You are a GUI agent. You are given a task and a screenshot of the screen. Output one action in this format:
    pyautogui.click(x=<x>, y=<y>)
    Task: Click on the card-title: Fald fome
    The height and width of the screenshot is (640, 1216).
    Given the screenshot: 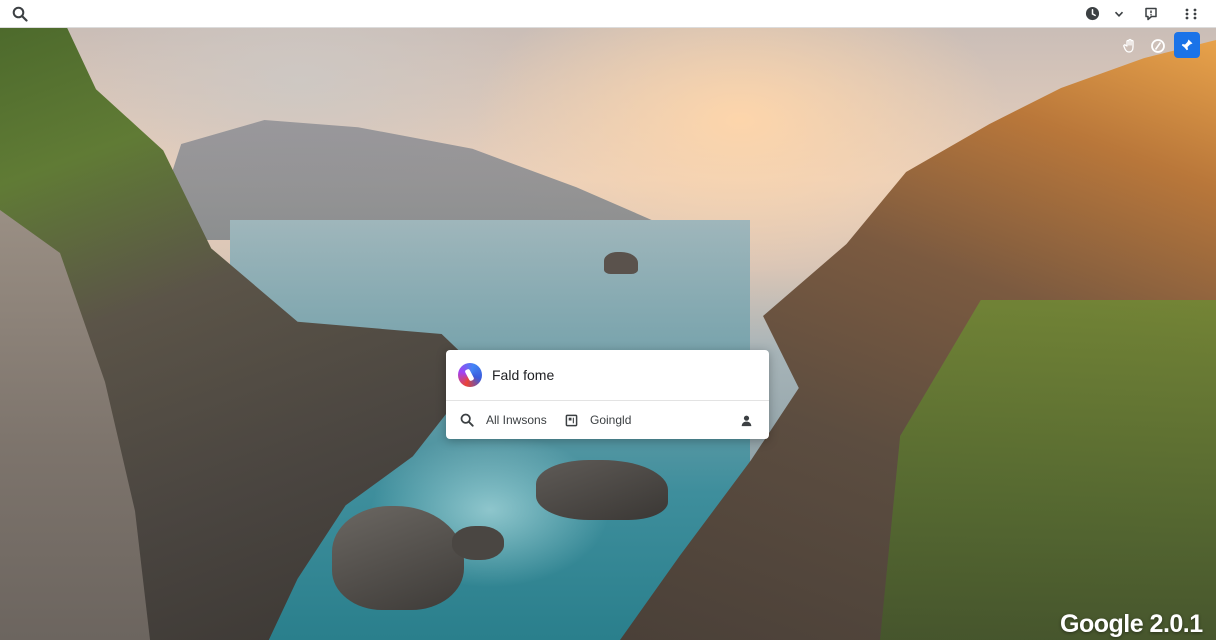 What is the action you would take?
    pyautogui.click(x=523, y=375)
    